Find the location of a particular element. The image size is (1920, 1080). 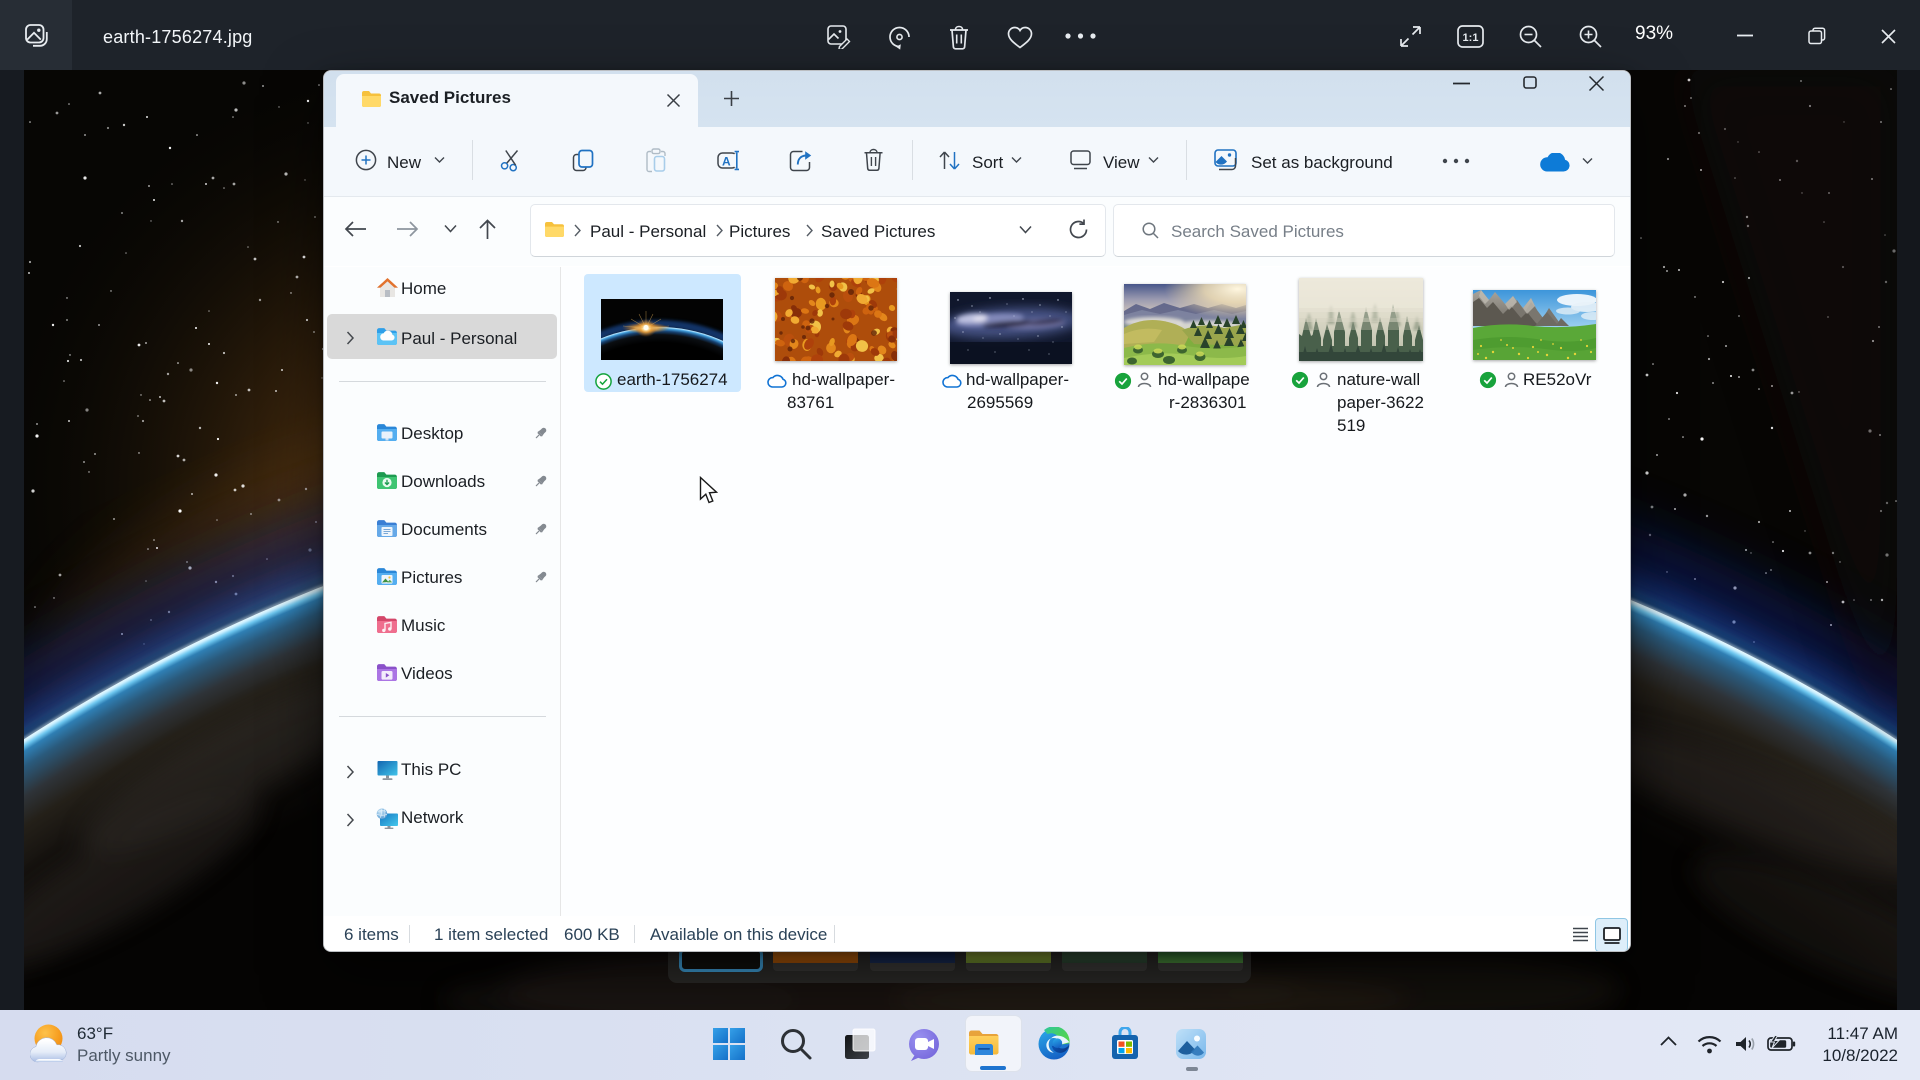

svg-text: A is located at coordinates (726, 162).